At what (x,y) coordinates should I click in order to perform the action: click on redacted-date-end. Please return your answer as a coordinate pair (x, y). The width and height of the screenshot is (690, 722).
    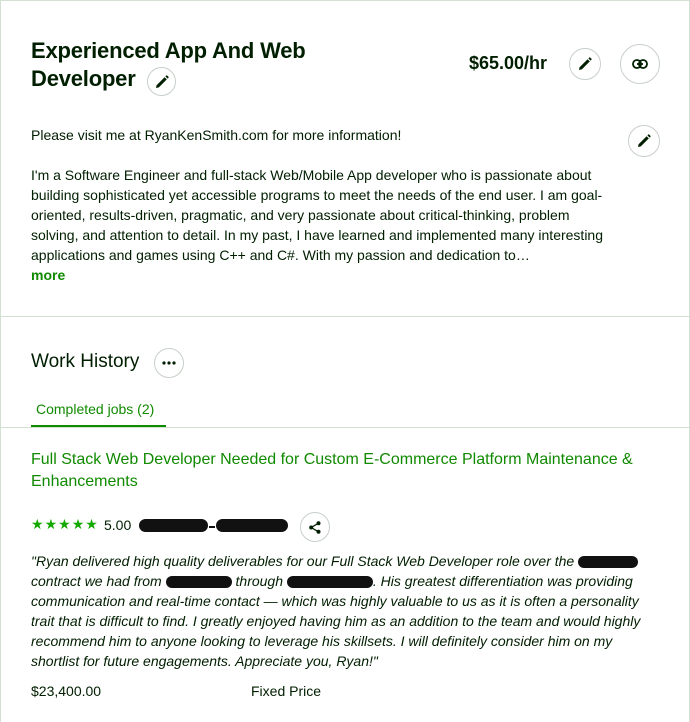
    Looking at the image, I should click on (252, 525).